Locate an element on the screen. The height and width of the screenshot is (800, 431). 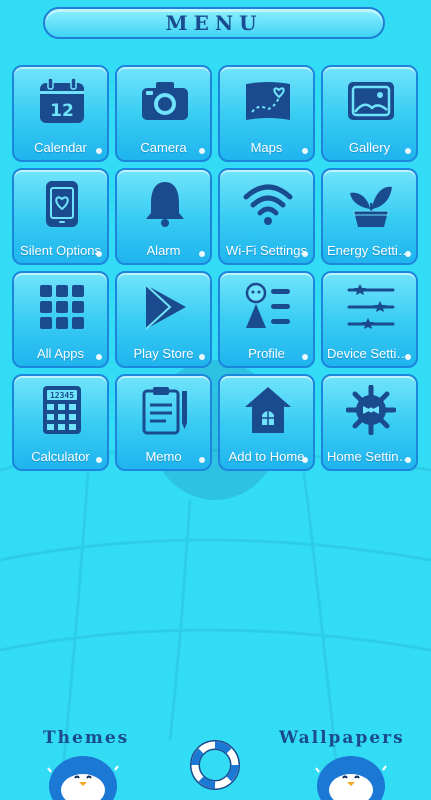
tile-label: Energy Settings is located at coordinates (369, 250).